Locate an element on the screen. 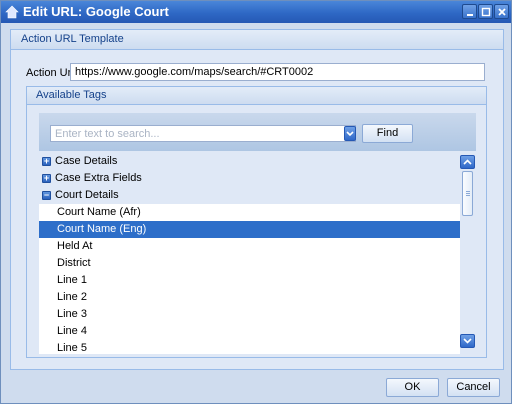  scroll-thumb is located at coordinates (467, 193).